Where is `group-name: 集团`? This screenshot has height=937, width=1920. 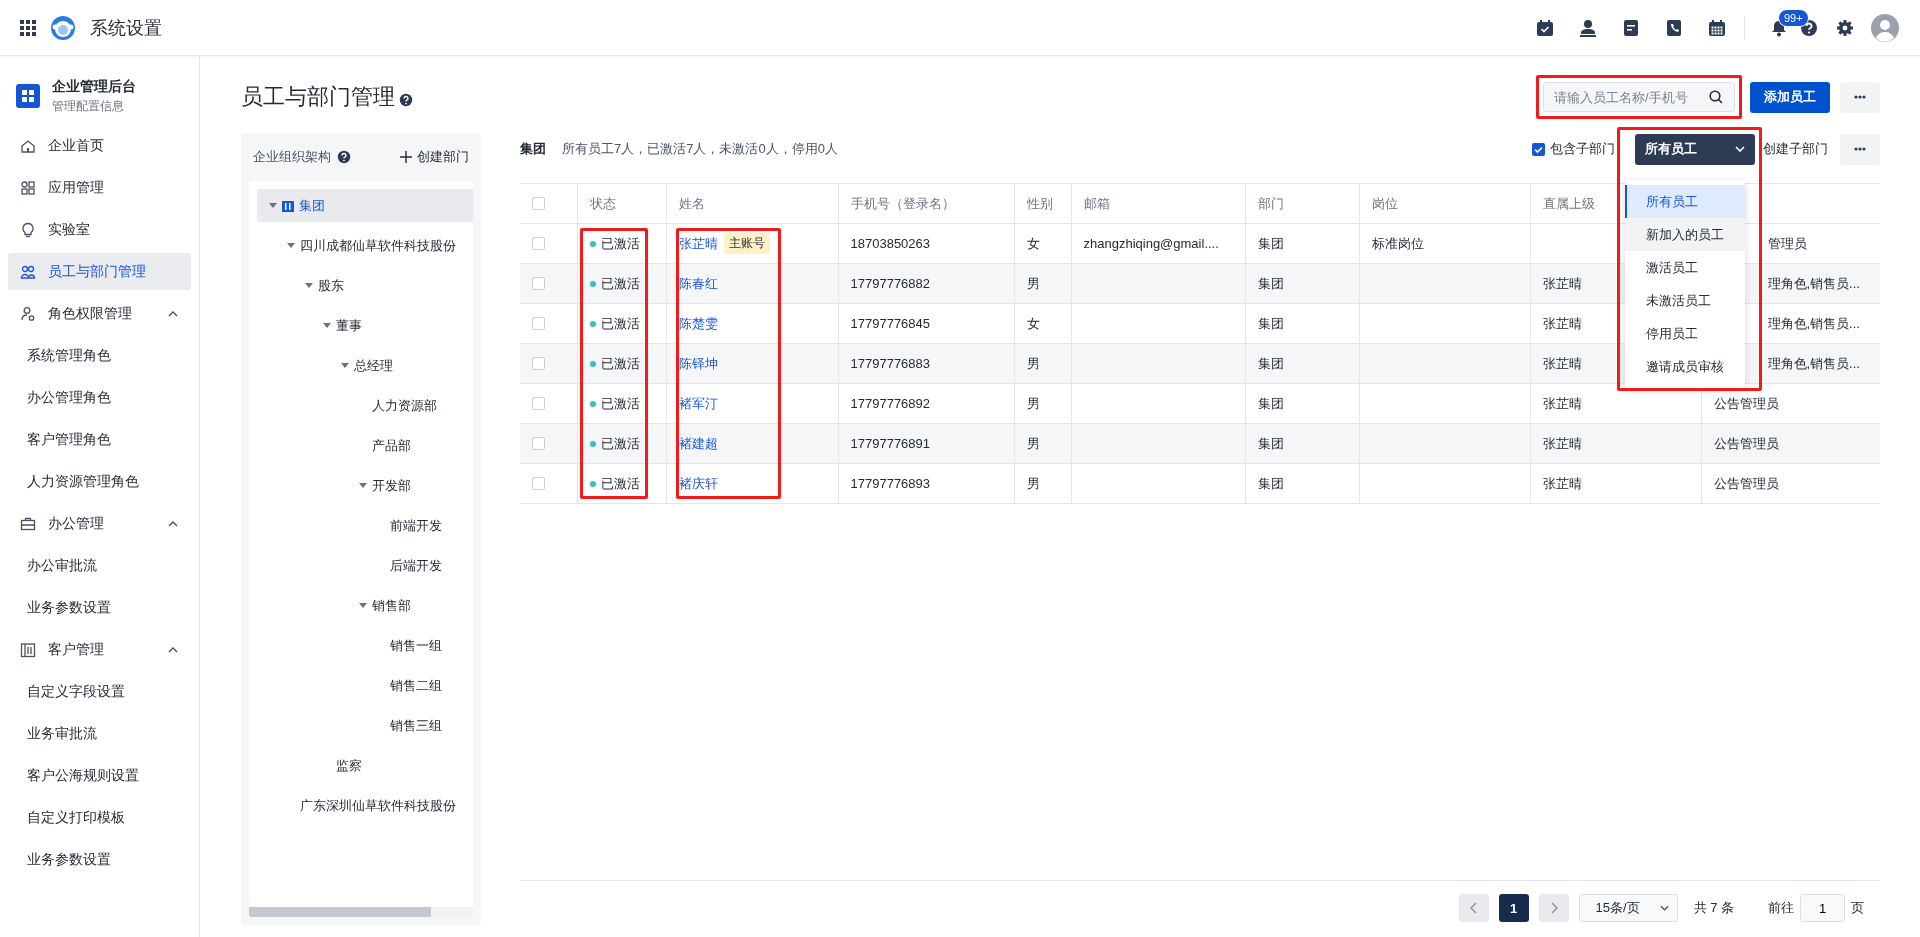
group-name: 集团 is located at coordinates (533, 149).